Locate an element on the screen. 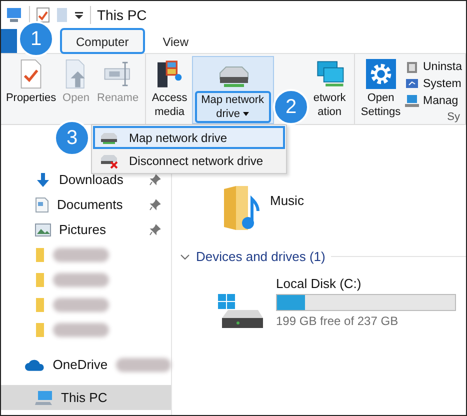 The height and width of the screenshot is (416, 467). nav-item: This PC is located at coordinates (86, 397).